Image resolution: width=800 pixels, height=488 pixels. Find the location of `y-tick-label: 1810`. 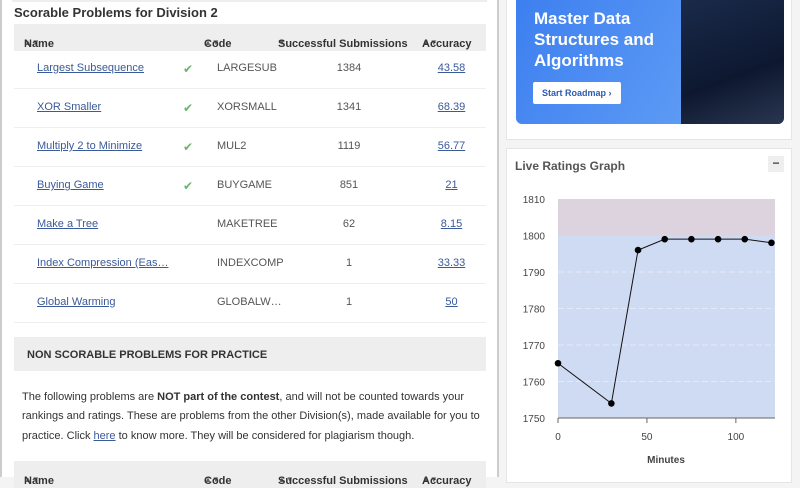

y-tick-label: 1810 is located at coordinates (534, 200).